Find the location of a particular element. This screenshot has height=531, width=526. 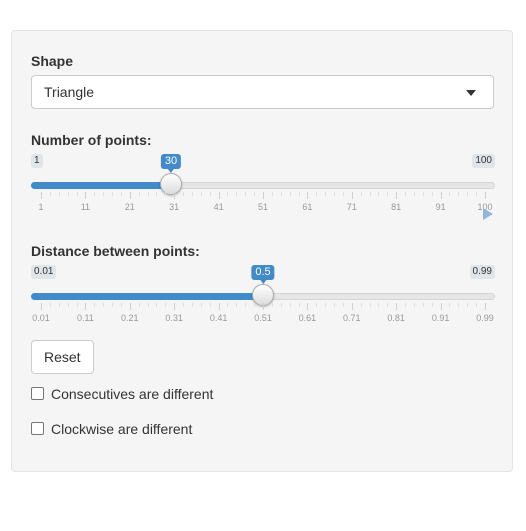

num-points-label: Number of points: is located at coordinates (91, 140).